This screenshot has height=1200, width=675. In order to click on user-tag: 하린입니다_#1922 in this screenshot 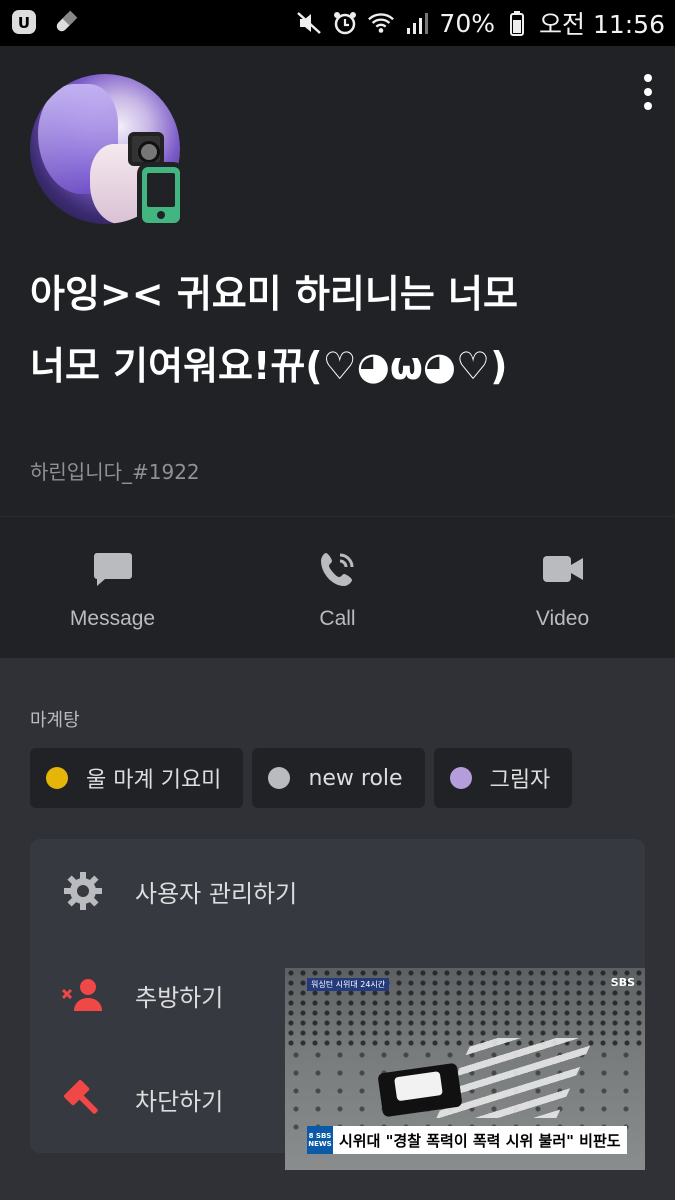, I will do `click(115, 472)`.